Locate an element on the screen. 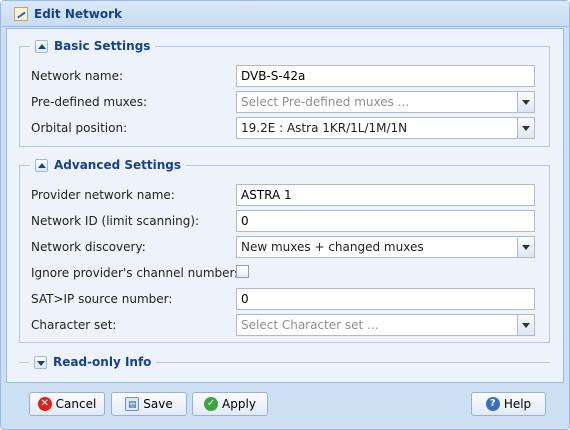 This screenshot has height=430, width=570. apply-check-icon: ✓ is located at coordinates (211, 404).